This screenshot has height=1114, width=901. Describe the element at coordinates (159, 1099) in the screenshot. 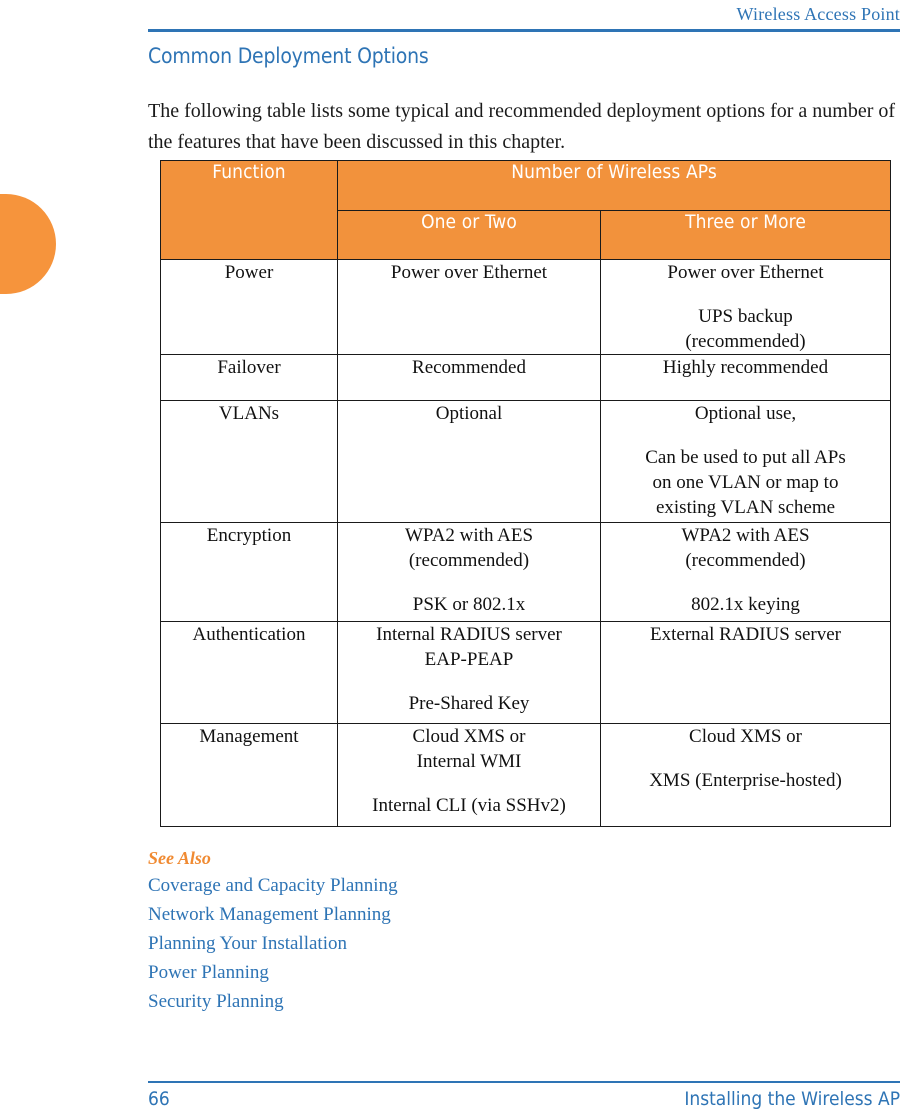

I see `footer-page-number: 66` at that location.